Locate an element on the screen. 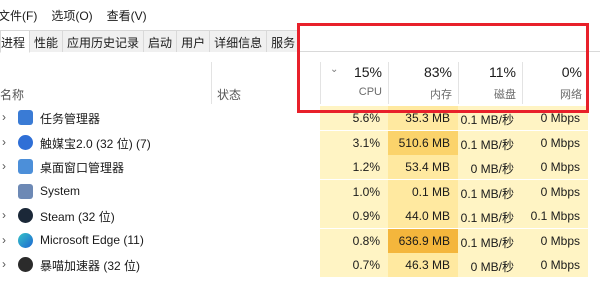  column-status: 状态 is located at coordinates (229, 94).